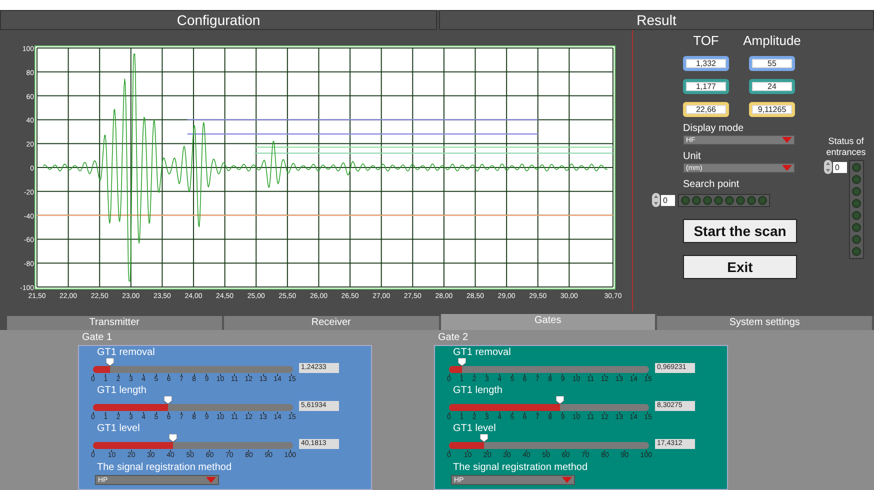  What do you see at coordinates (846, 147) in the screenshot?
I see `field-label: Status of entrances` at bounding box center [846, 147].